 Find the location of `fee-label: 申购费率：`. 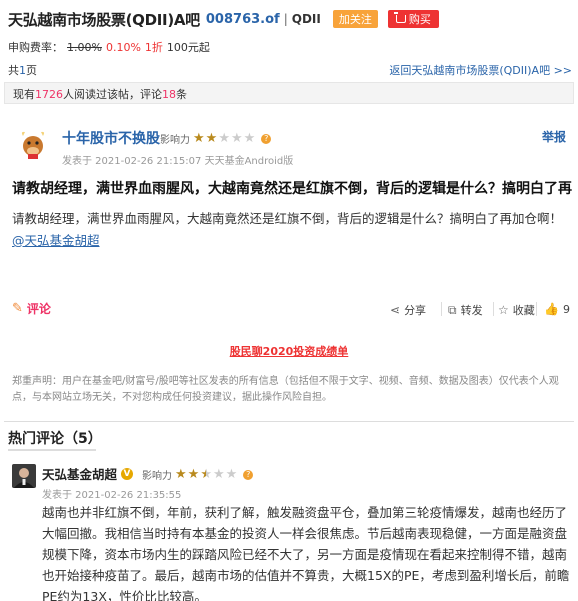

fee-label: 申购费率： is located at coordinates (35, 47).